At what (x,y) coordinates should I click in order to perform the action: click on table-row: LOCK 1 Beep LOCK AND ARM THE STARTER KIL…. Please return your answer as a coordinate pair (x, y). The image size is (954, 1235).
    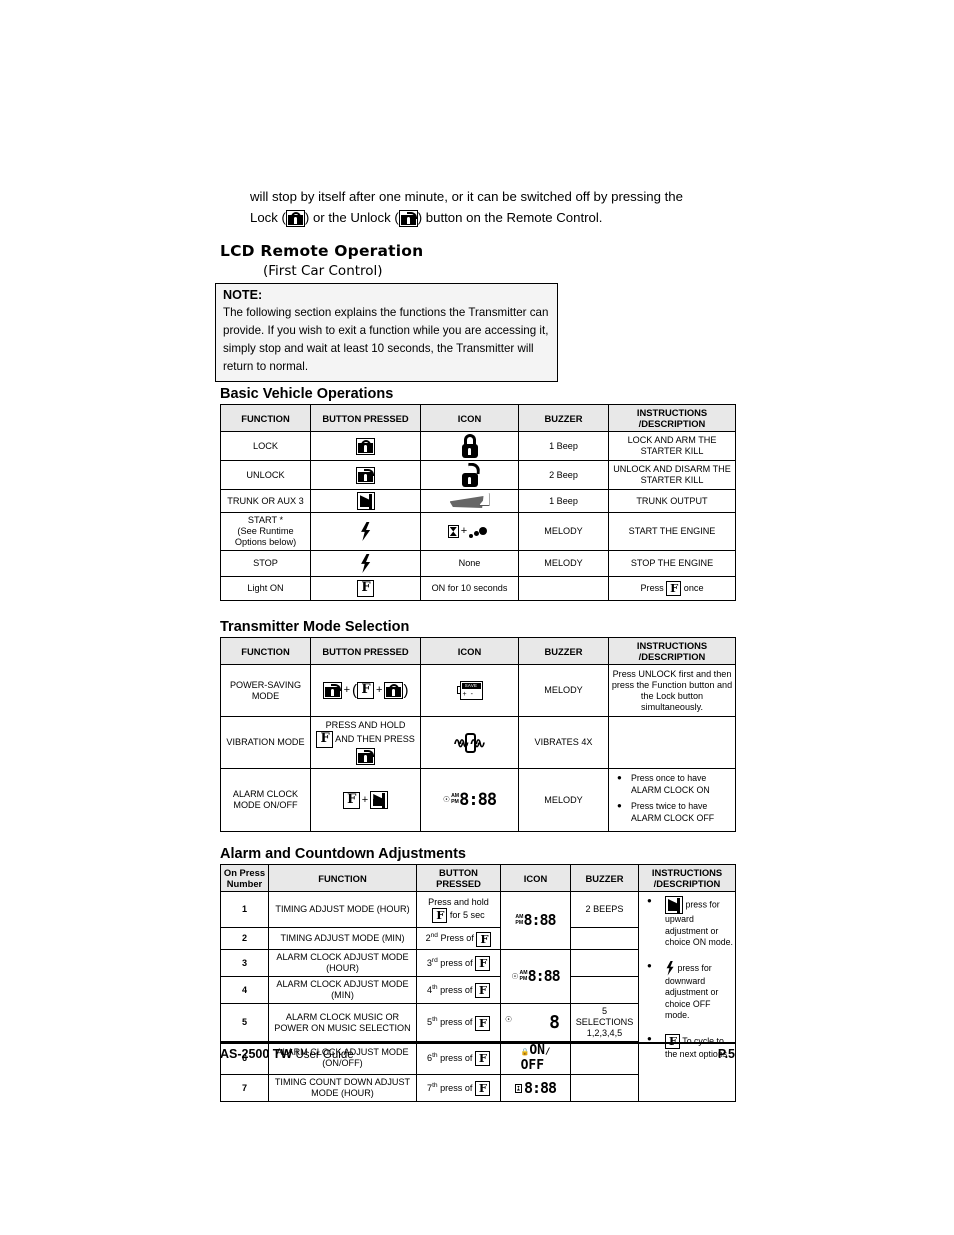
    Looking at the image, I should click on (478, 446).